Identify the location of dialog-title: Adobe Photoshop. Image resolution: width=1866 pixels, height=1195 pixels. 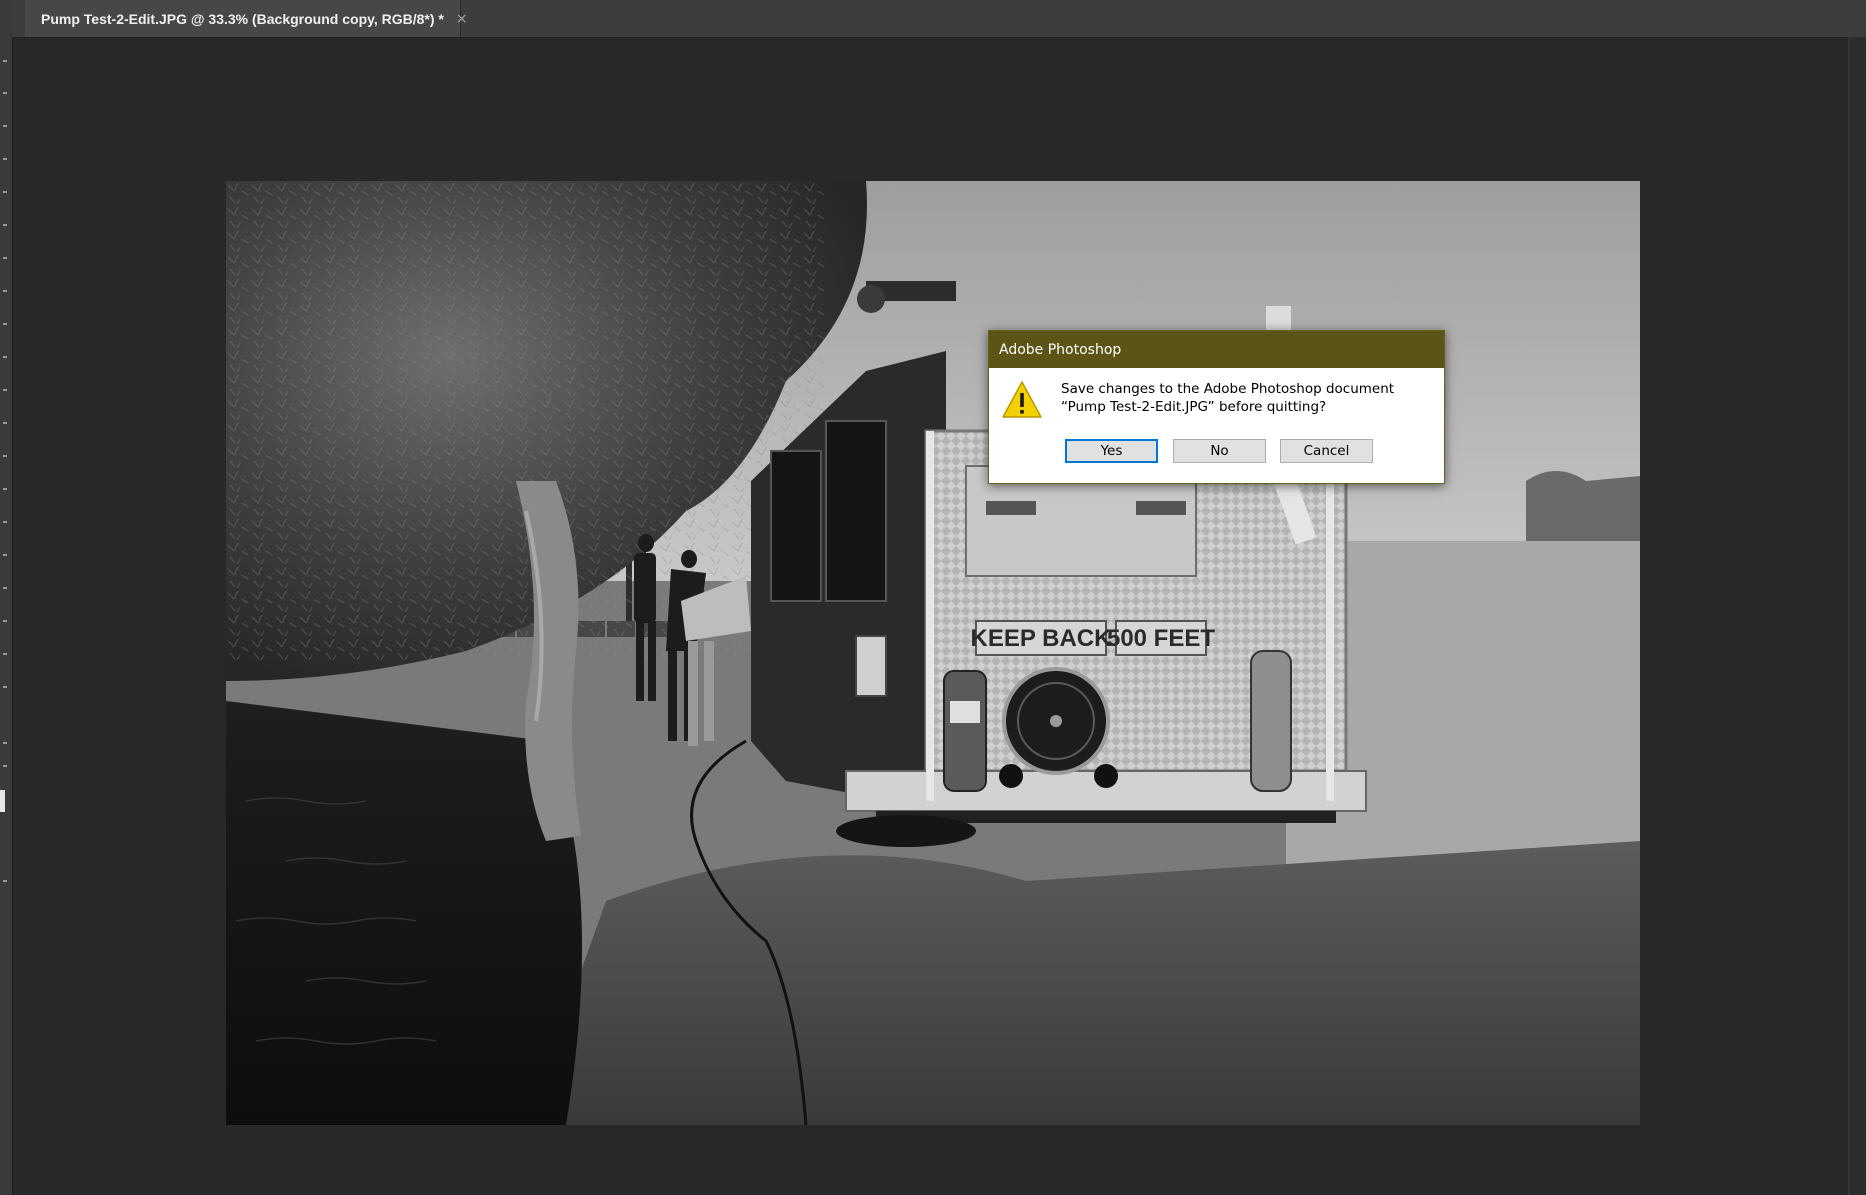
(1060, 349).